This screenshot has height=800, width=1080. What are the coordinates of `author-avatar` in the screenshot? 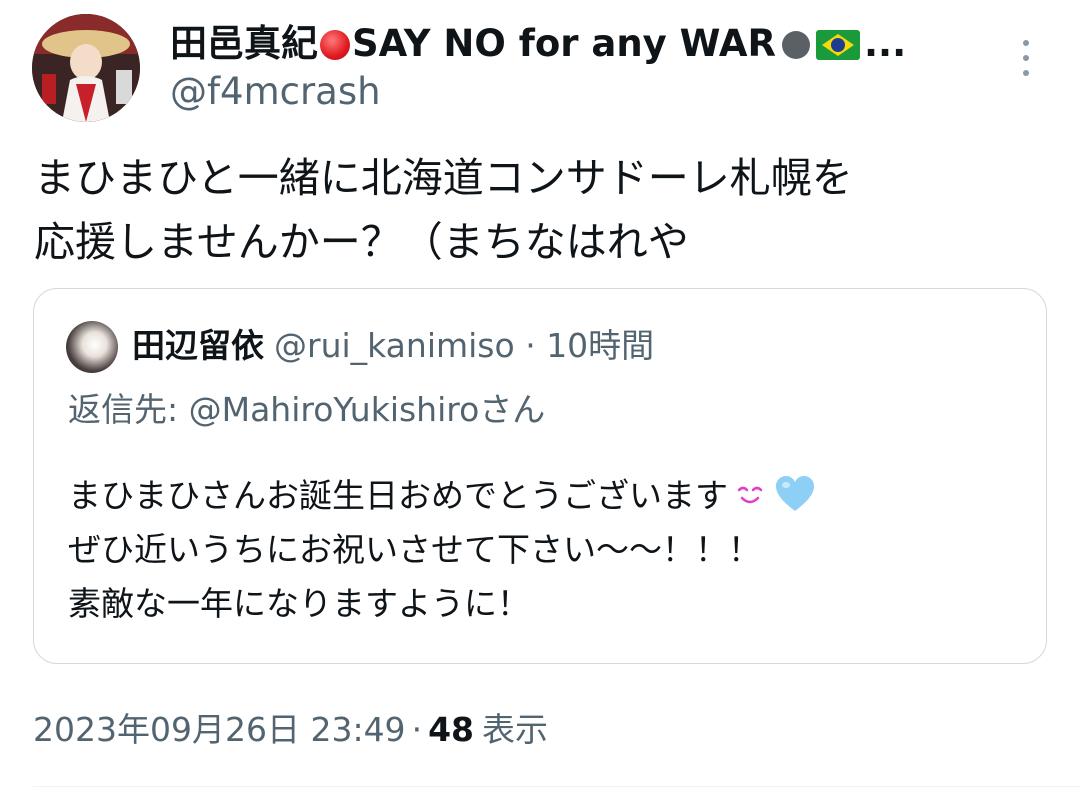 It's located at (86, 68).